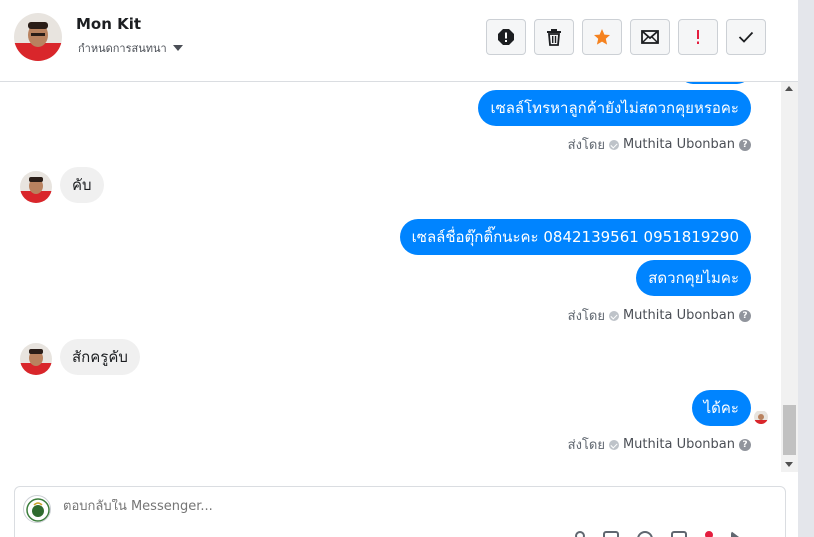  What do you see at coordinates (657, 534) in the screenshot?
I see `composer-tools` at bounding box center [657, 534].